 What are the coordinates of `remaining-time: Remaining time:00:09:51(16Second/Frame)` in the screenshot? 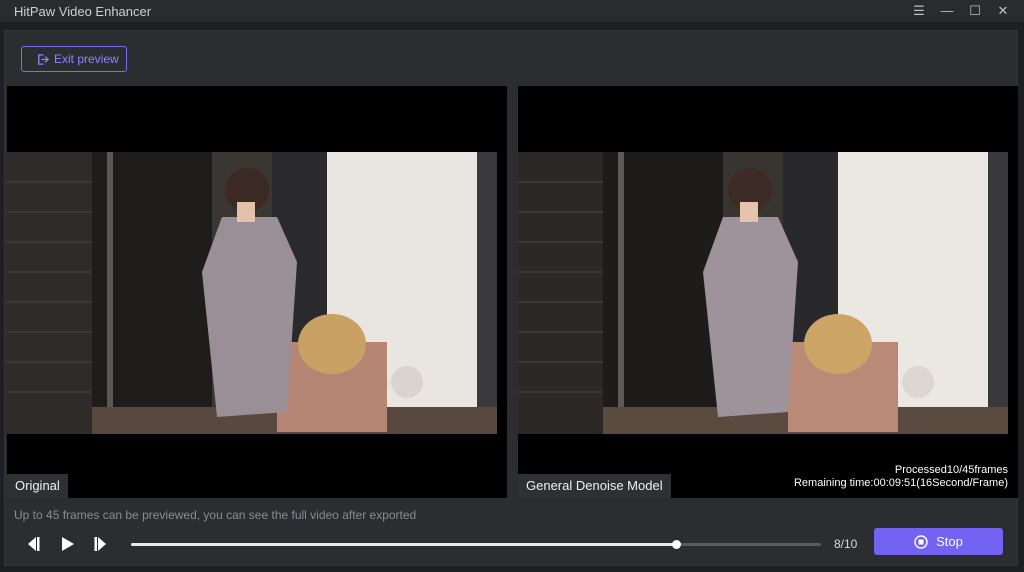 It's located at (900, 483).